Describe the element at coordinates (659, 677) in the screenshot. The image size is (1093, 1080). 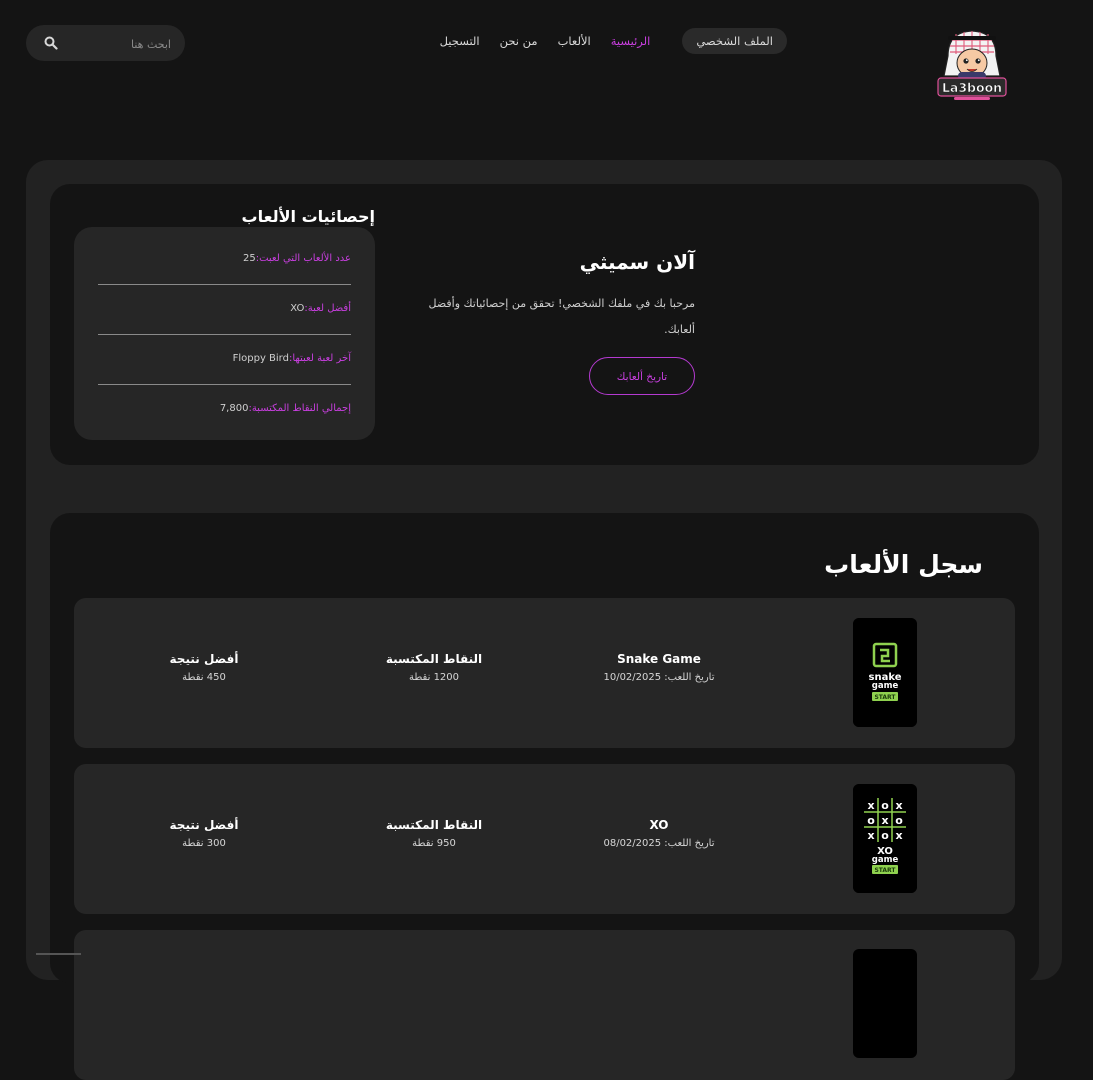
I see `game-date: تاريخ اللعب: 10/02/2025` at that location.